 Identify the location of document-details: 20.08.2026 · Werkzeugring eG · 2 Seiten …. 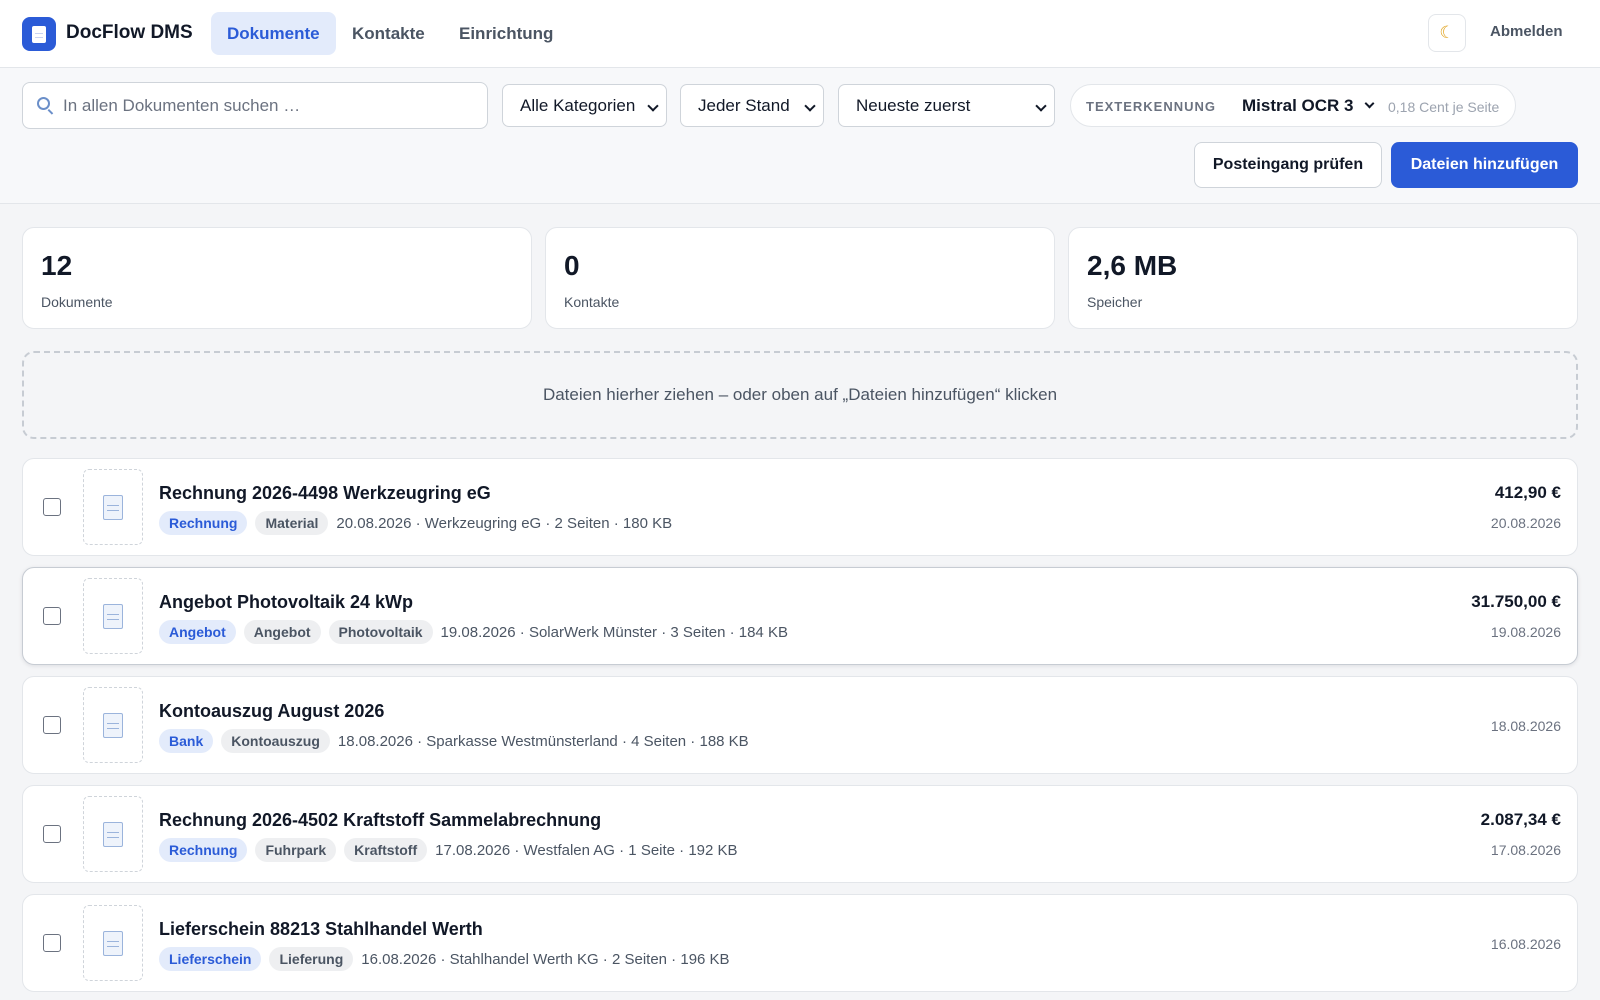
(504, 523).